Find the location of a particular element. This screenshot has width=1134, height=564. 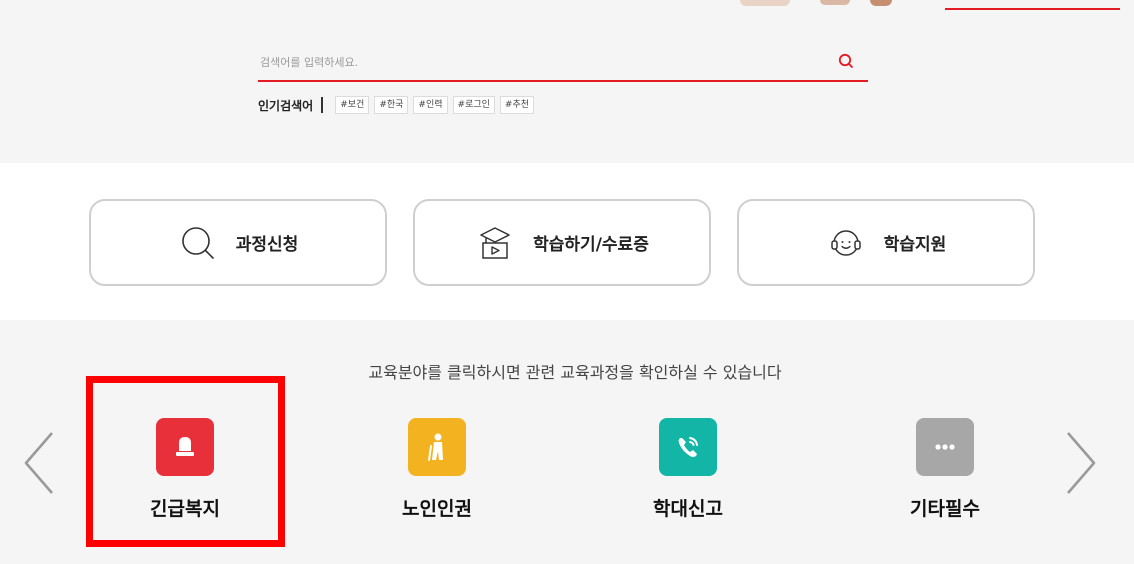

keyword-tag: #로그인 is located at coordinates (473, 105).